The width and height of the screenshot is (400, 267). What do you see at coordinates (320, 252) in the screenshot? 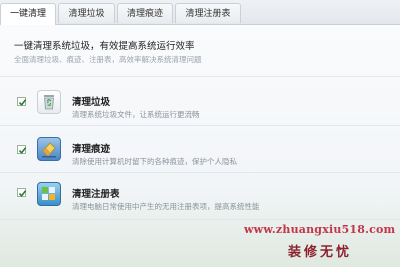
I see `watermark-brand: 装修无忧` at bounding box center [320, 252].